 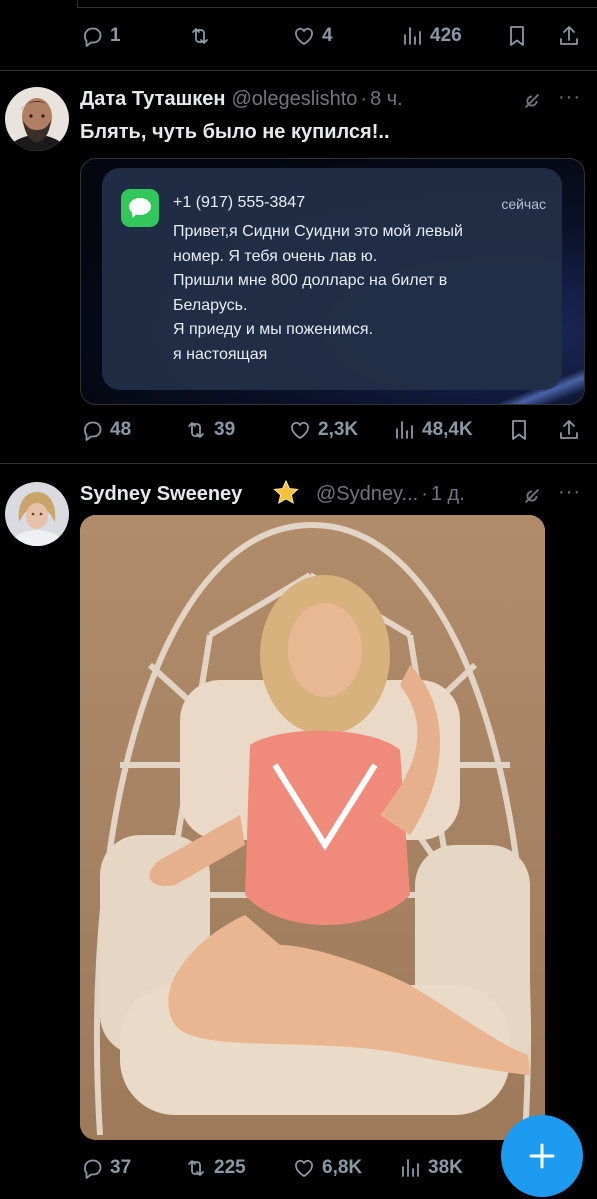 I want to click on reply-count: 1, so click(x=115, y=35).